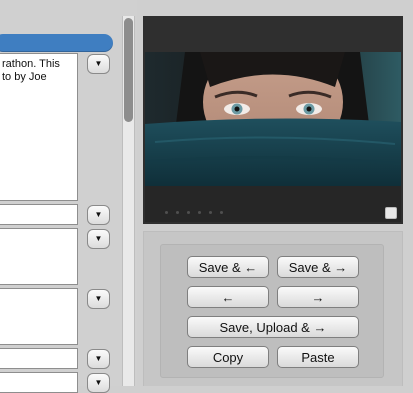 The width and height of the screenshot is (413, 393). What do you see at coordinates (194, 212) in the screenshot?
I see `carousel-dots` at bounding box center [194, 212].